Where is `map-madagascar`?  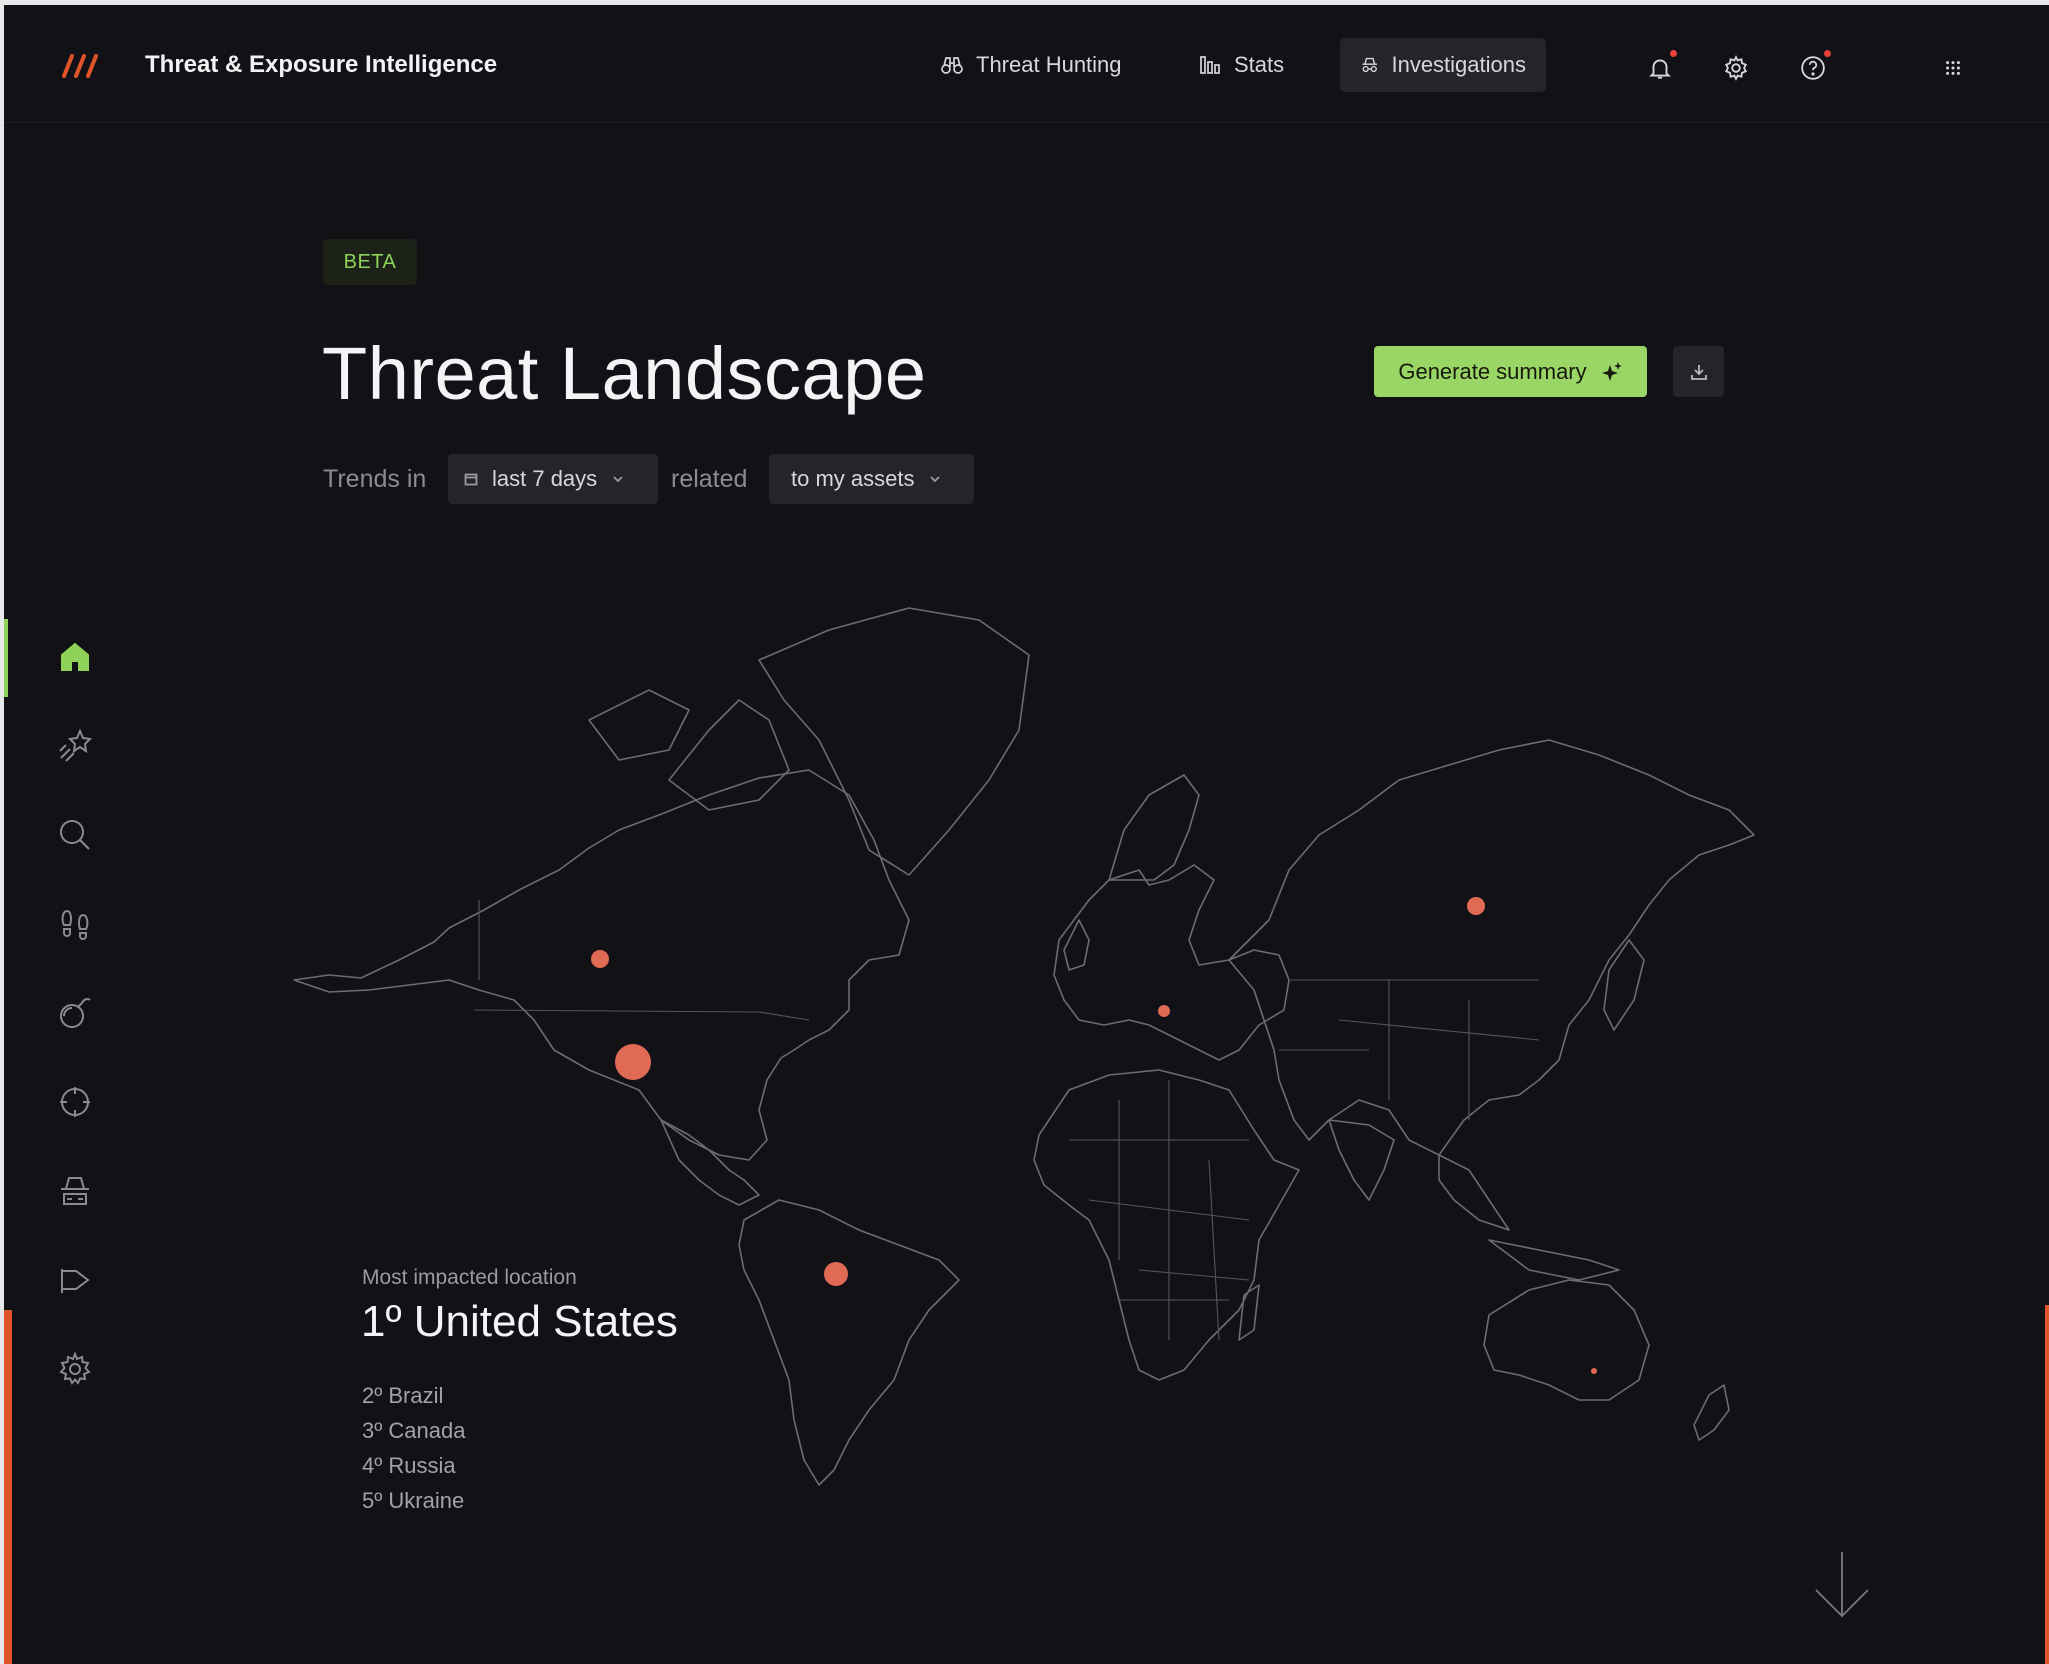
map-madagascar is located at coordinates (1249, 1312).